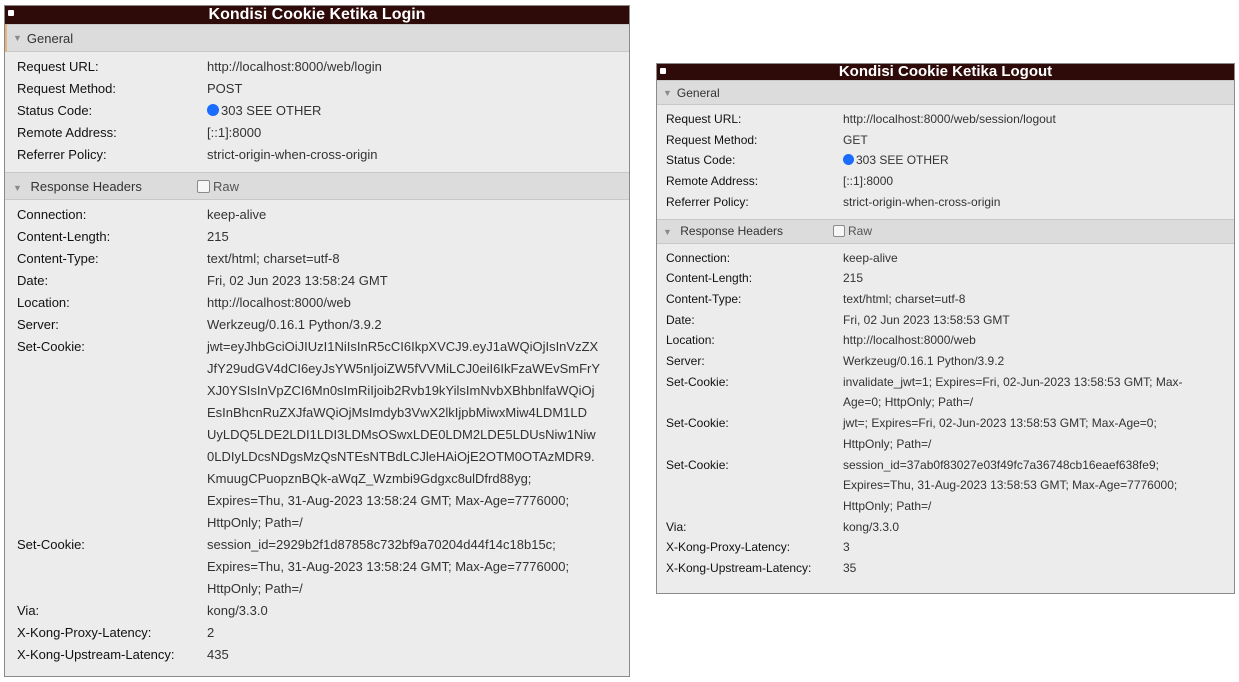 This screenshot has height=682, width=1239. Describe the element at coordinates (58, 258) in the screenshot. I see `header-key: Content-Type:` at that location.